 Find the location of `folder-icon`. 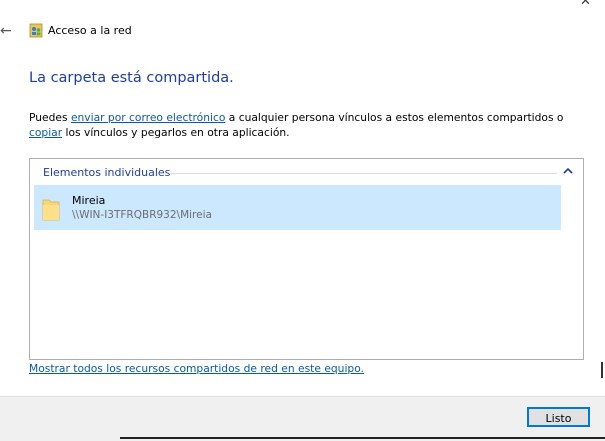

folder-icon is located at coordinates (51, 210).